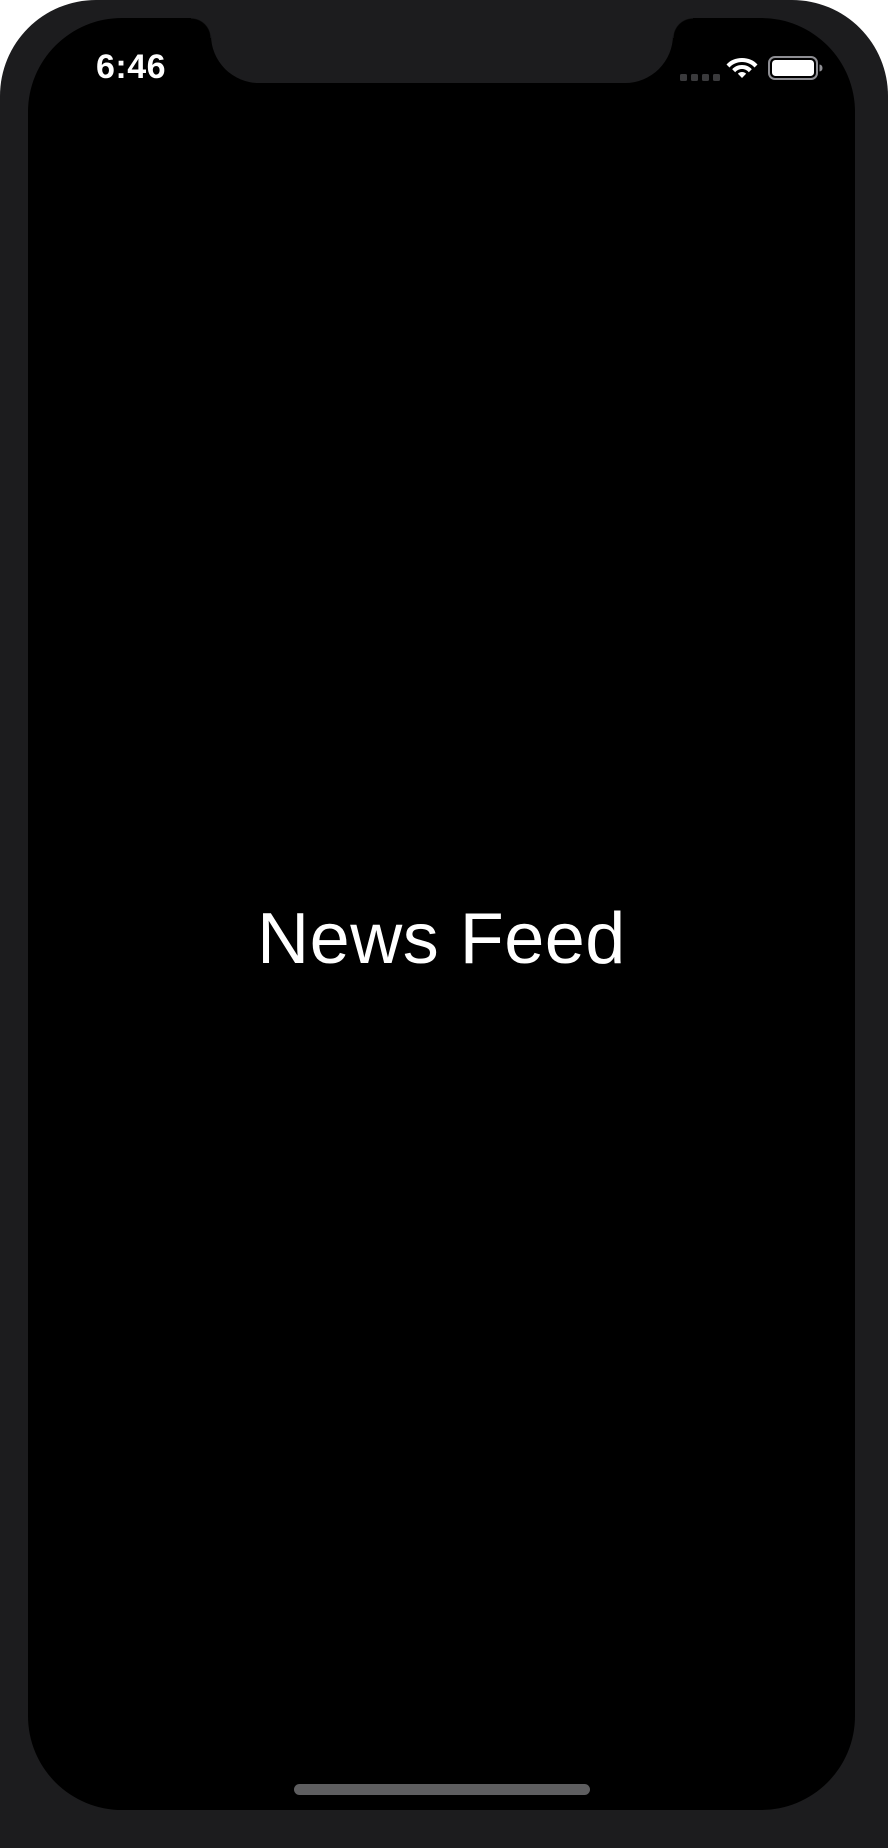  Describe the element at coordinates (441, 939) in the screenshot. I see `news-feed-title: News Feed` at that location.